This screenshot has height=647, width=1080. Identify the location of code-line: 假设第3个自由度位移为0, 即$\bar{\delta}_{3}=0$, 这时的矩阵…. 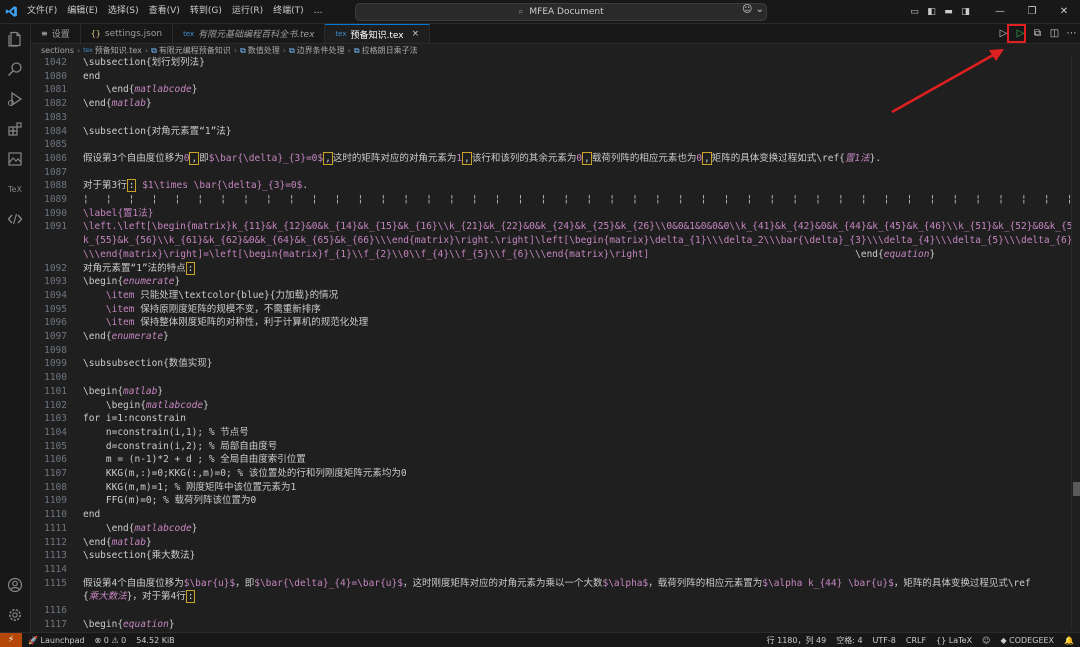
(482, 158).